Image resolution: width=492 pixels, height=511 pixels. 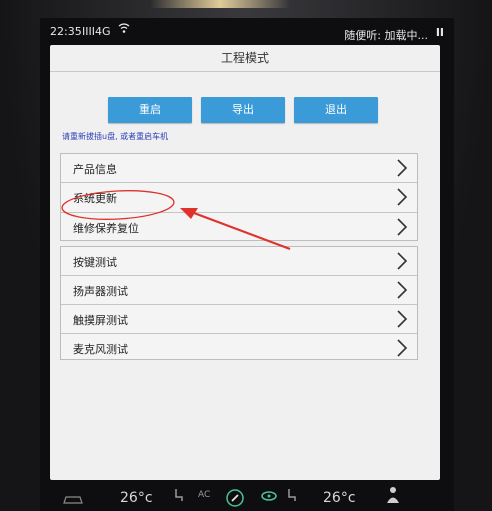 What do you see at coordinates (95, 169) in the screenshot?
I see `menu-item-label: 产品信息` at bounding box center [95, 169].